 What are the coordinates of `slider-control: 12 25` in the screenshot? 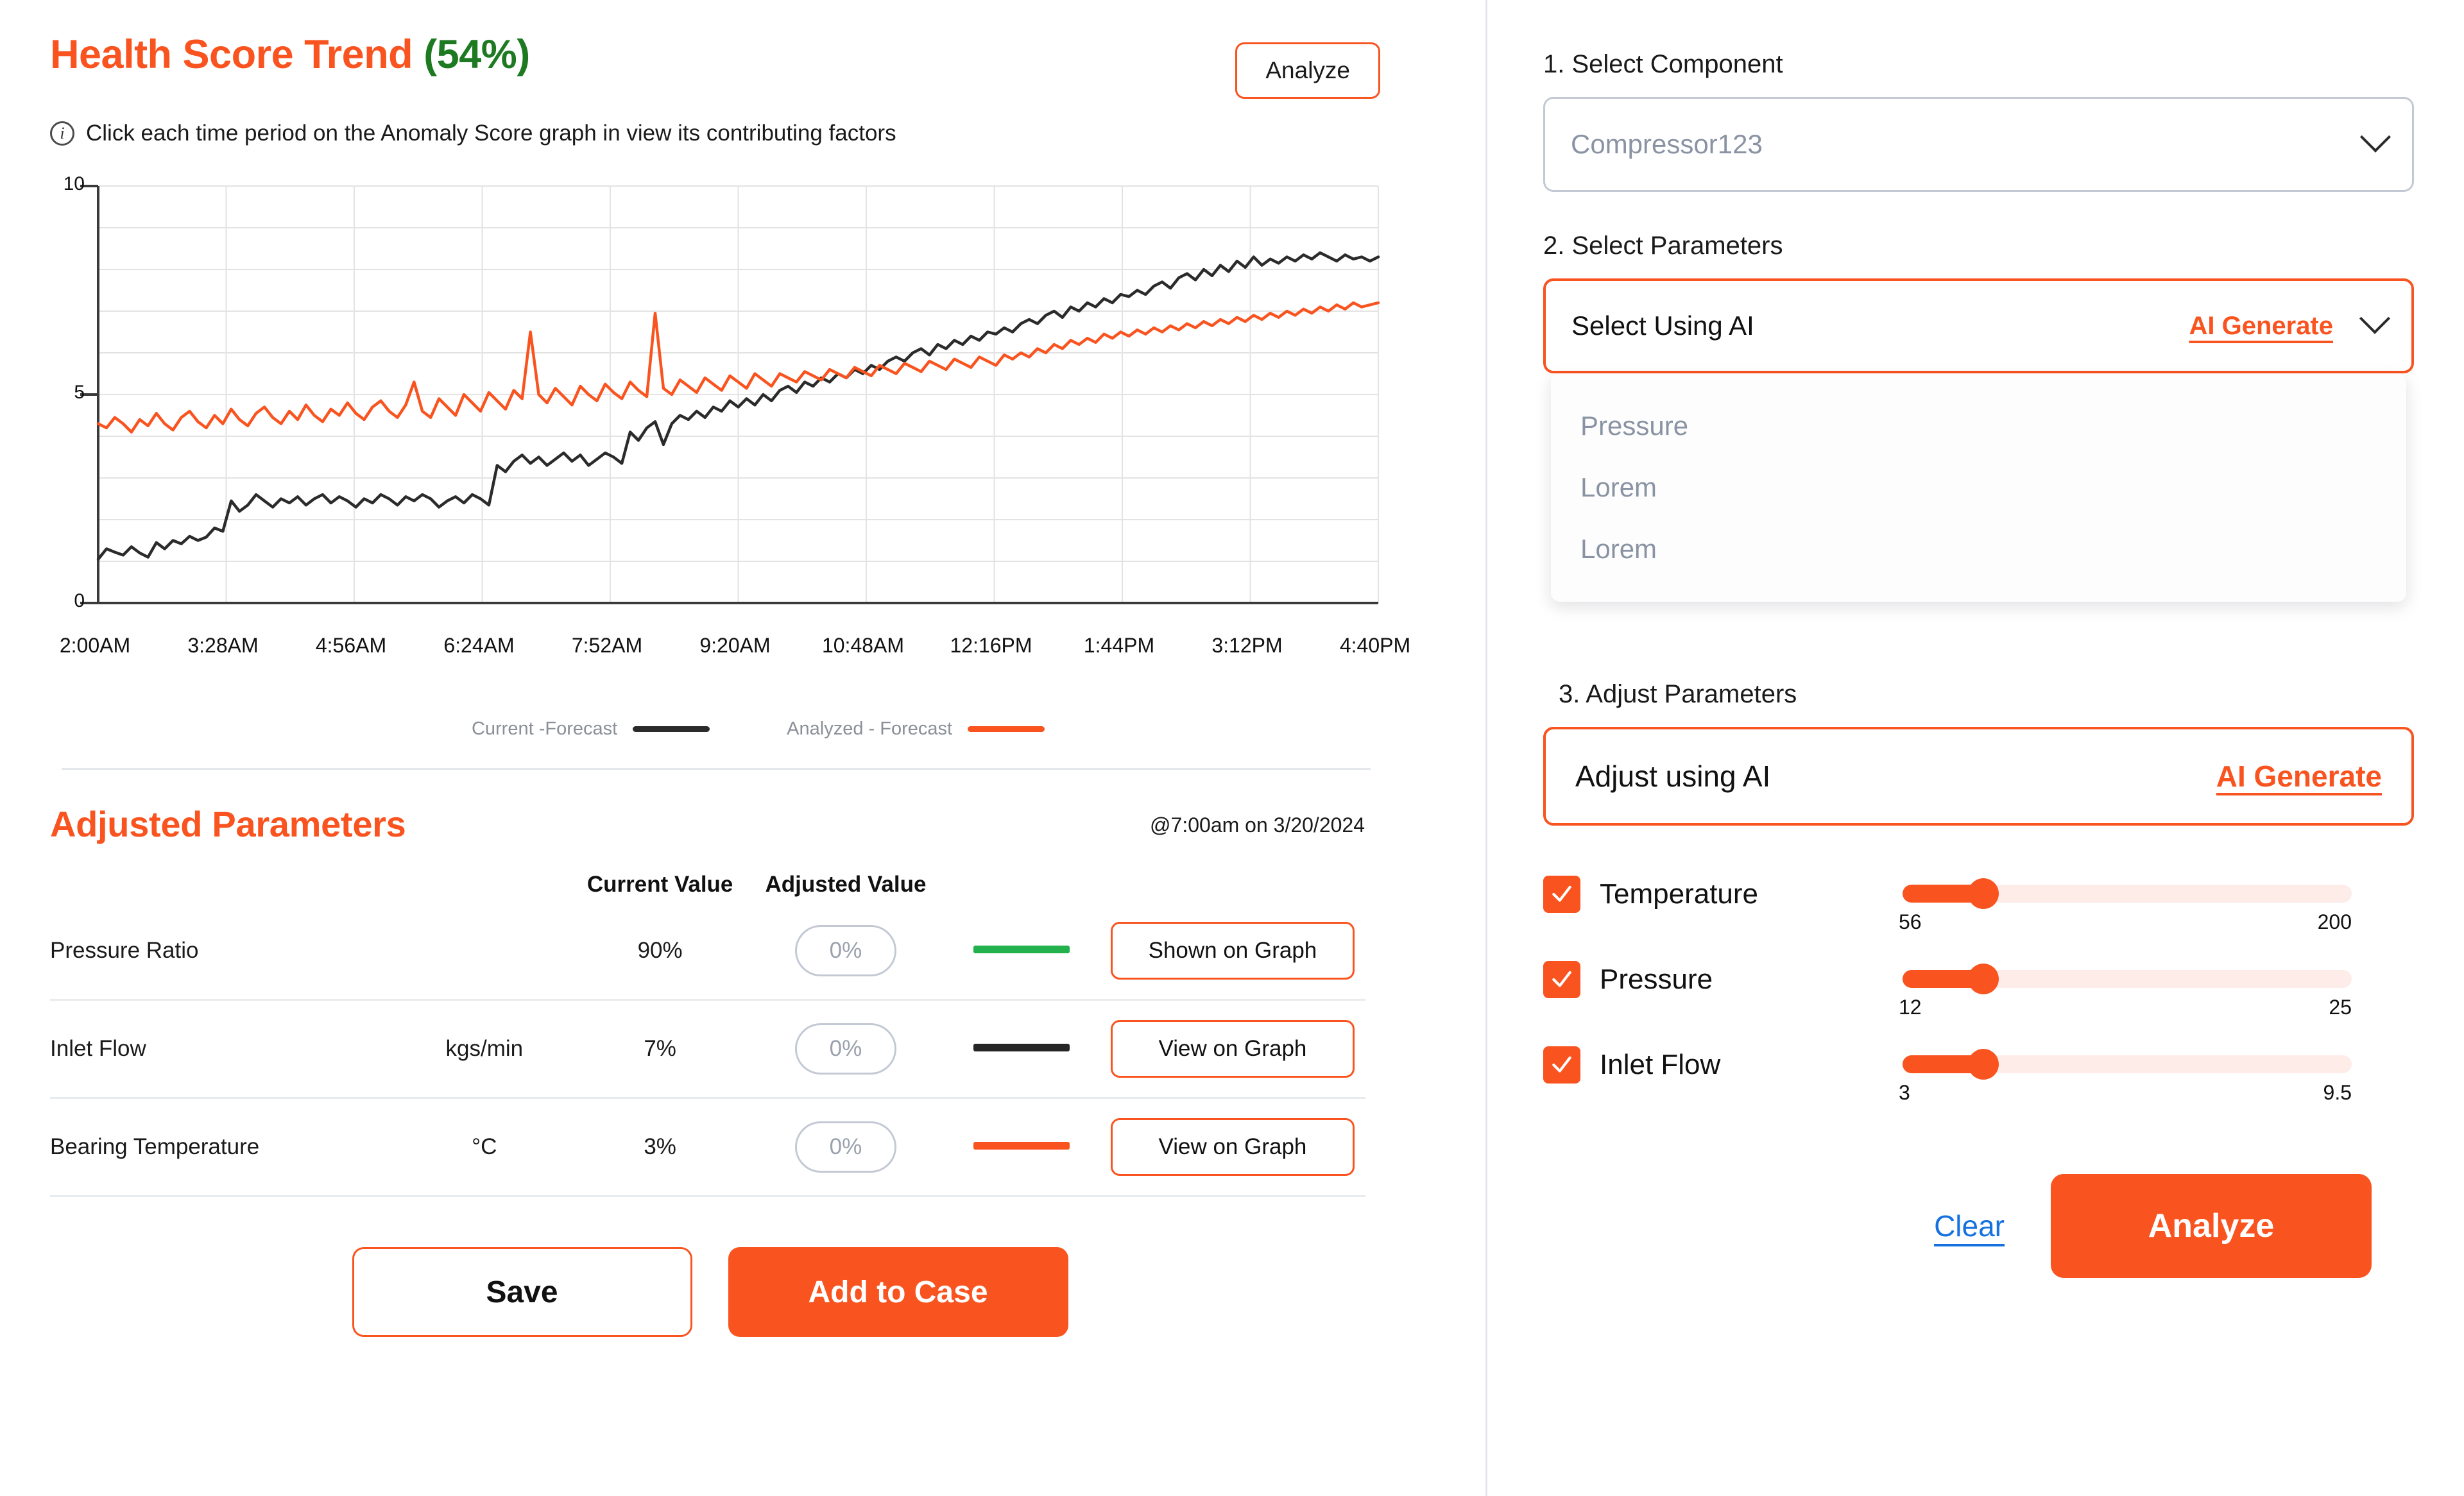 It's located at (2126, 987).